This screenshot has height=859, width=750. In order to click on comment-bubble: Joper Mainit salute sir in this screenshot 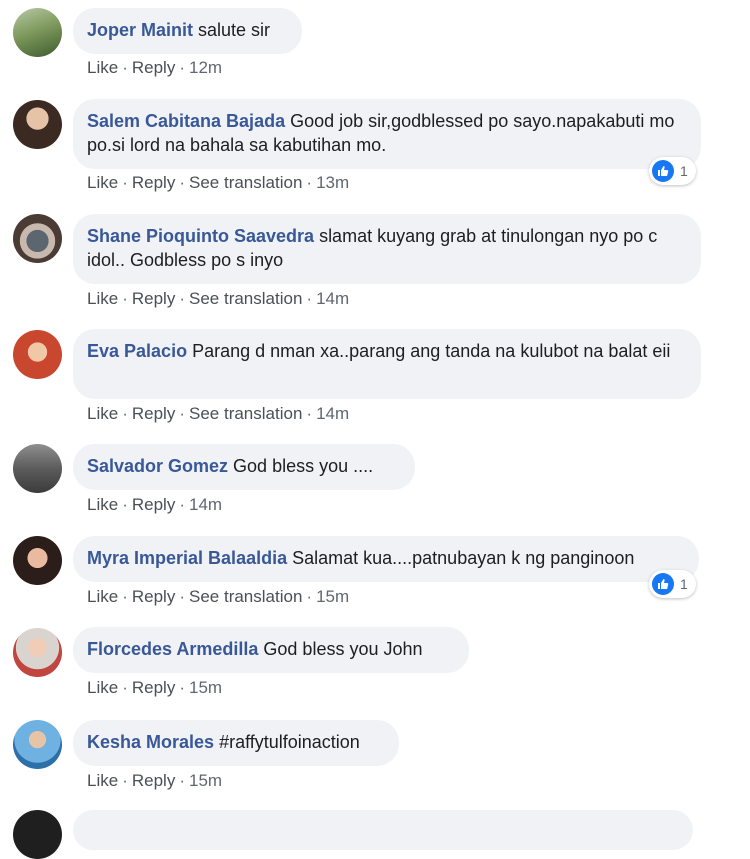, I will do `click(187, 31)`.